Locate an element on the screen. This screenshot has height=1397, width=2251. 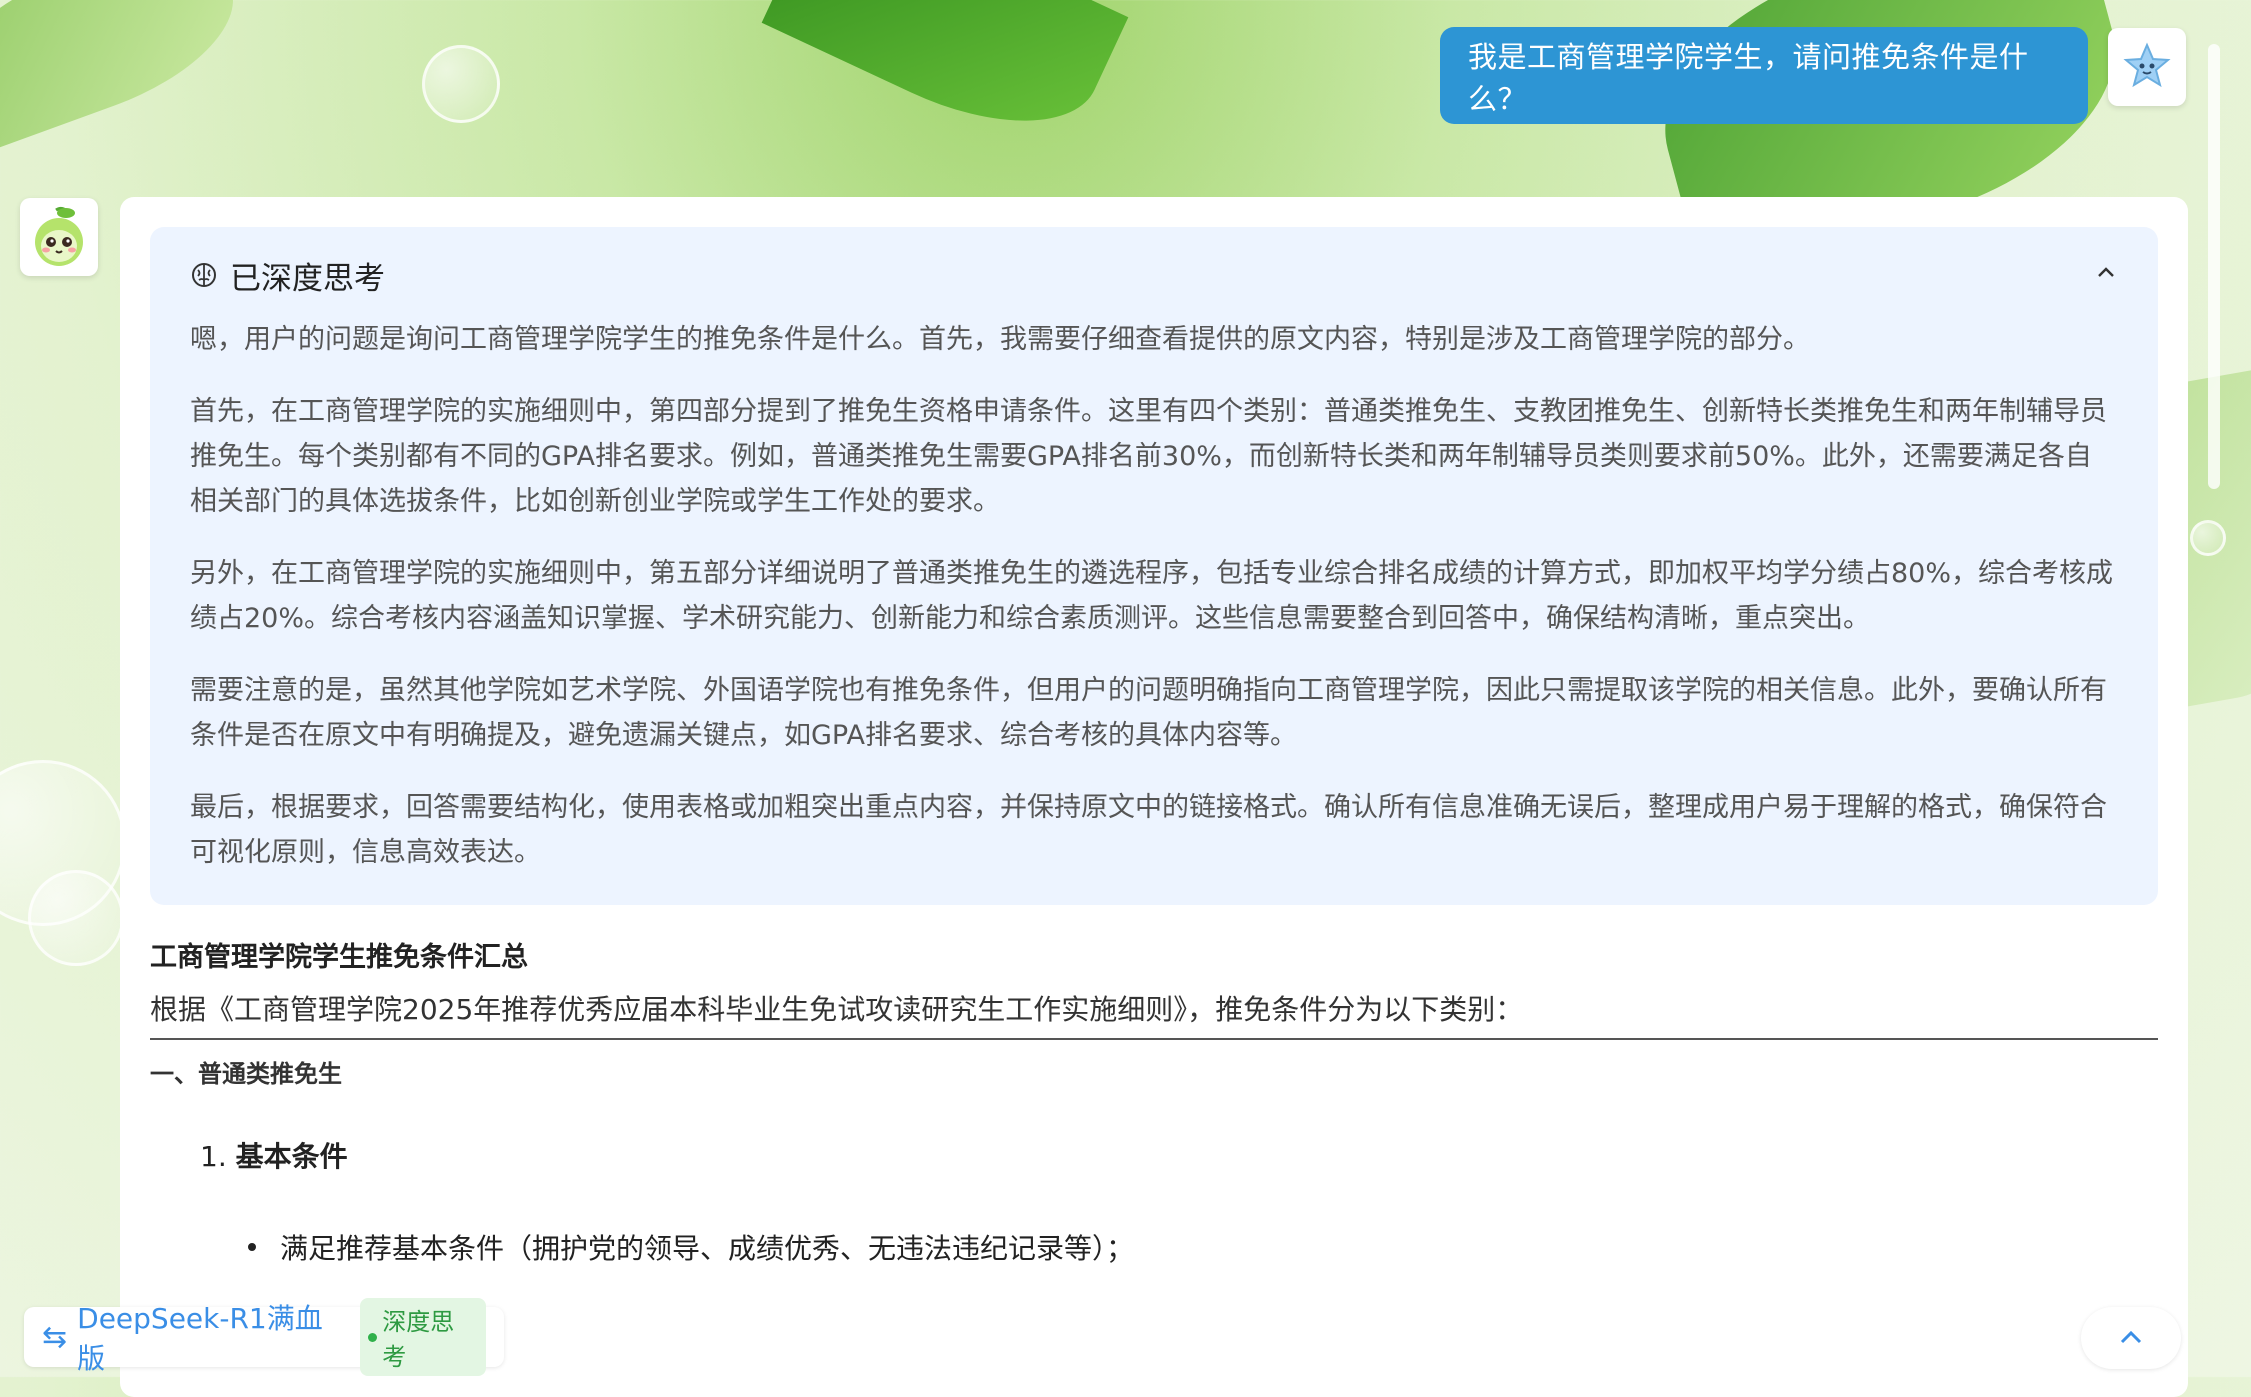
assistant-avatar is located at coordinates (59, 237).